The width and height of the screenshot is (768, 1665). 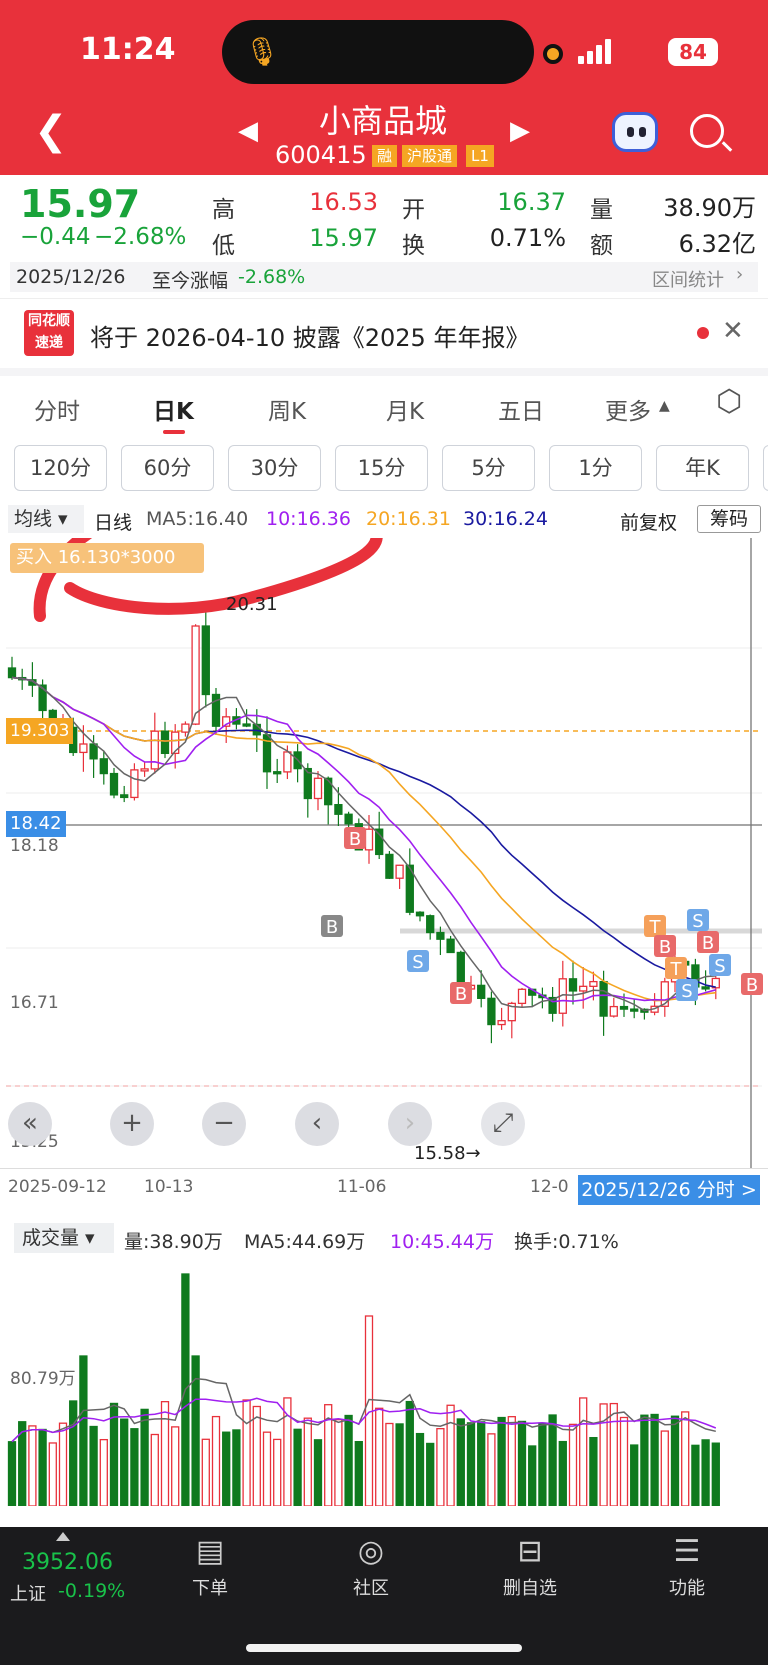 I want to click on amount-label: 额, so click(x=601, y=246).